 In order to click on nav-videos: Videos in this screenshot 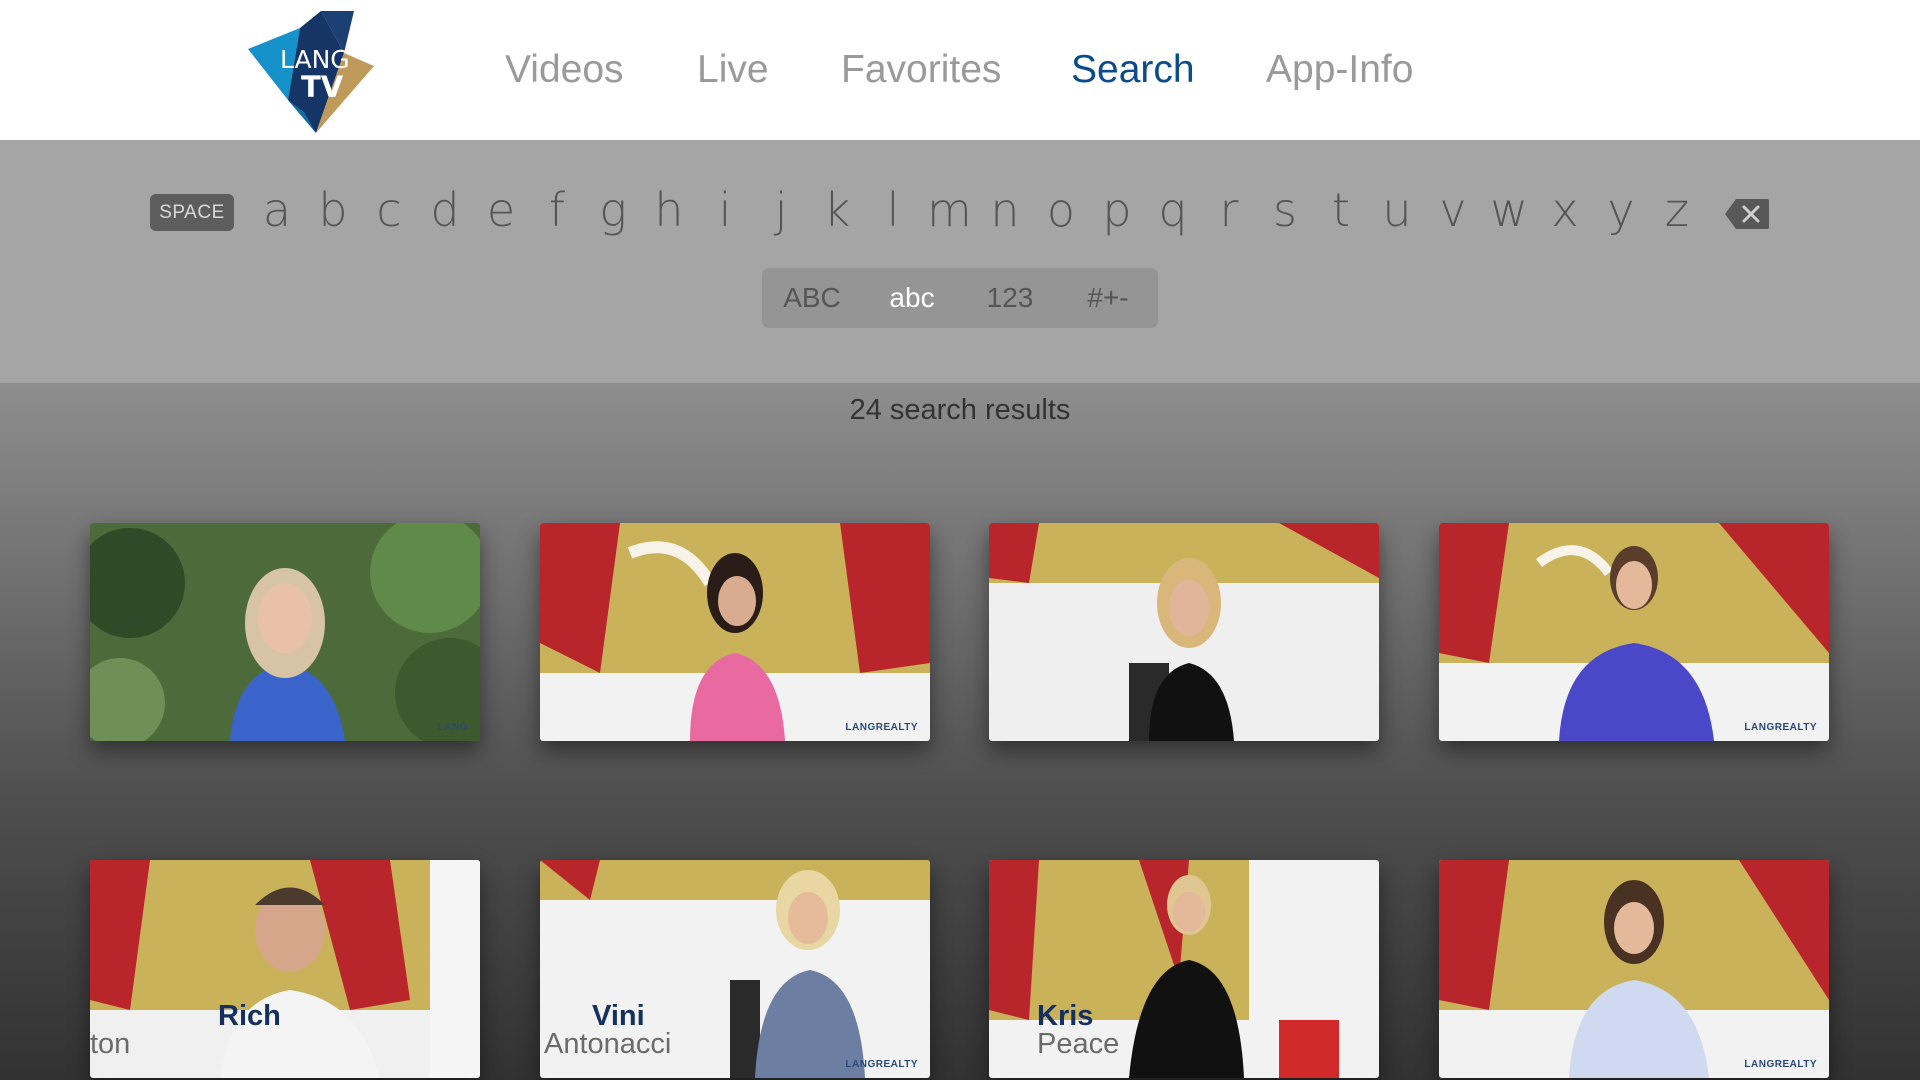, I will do `click(564, 70)`.